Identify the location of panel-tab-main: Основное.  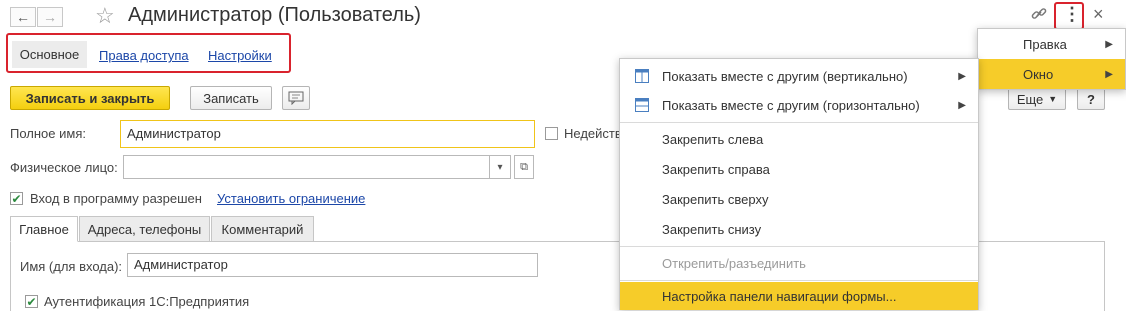
(49, 54).